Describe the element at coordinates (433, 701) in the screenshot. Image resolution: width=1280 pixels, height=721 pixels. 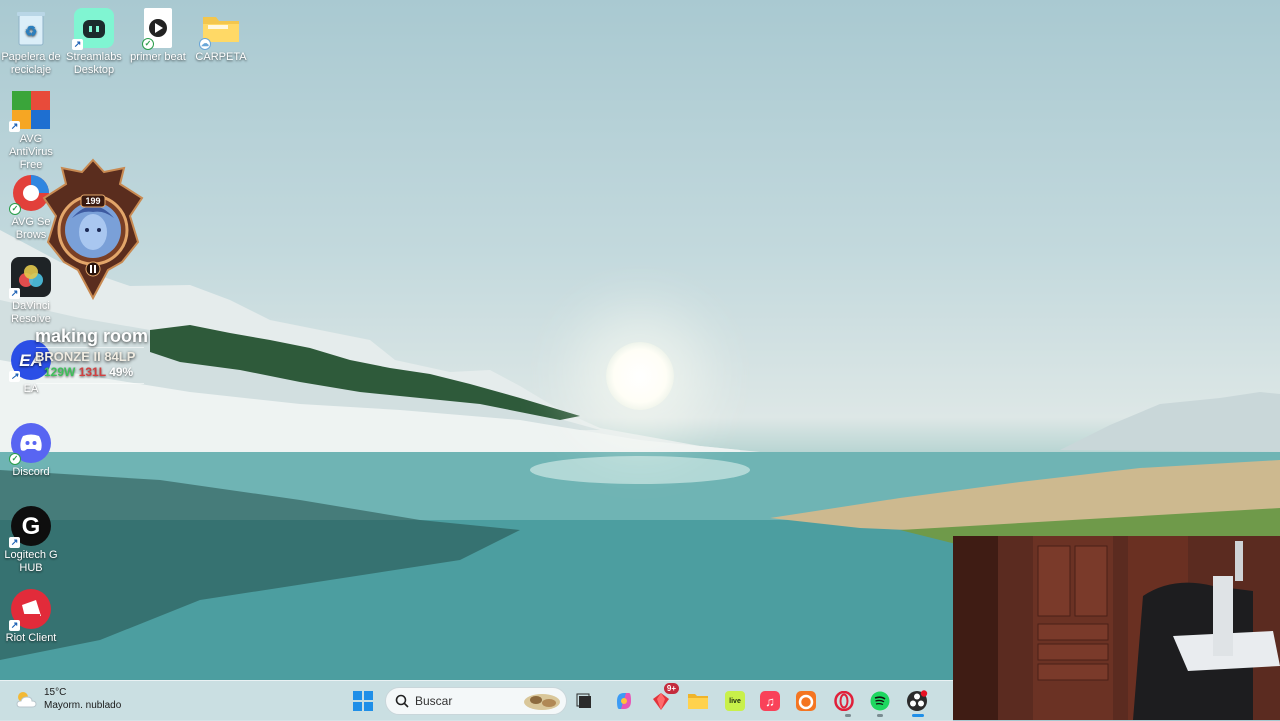
I see `search-input: Buscar` at that location.